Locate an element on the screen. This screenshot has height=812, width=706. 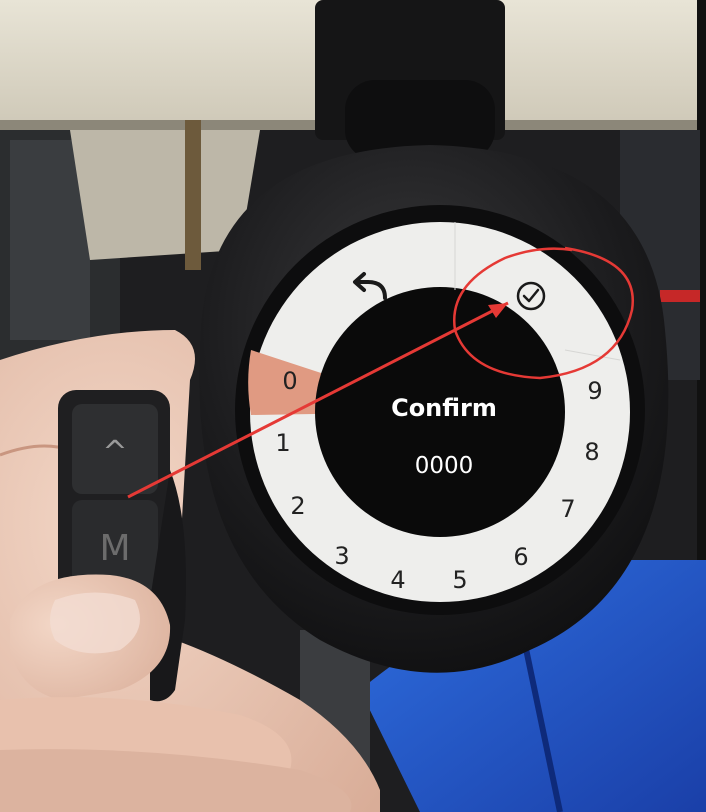
up-chevron-icon: ^ is located at coordinates (114, 452).